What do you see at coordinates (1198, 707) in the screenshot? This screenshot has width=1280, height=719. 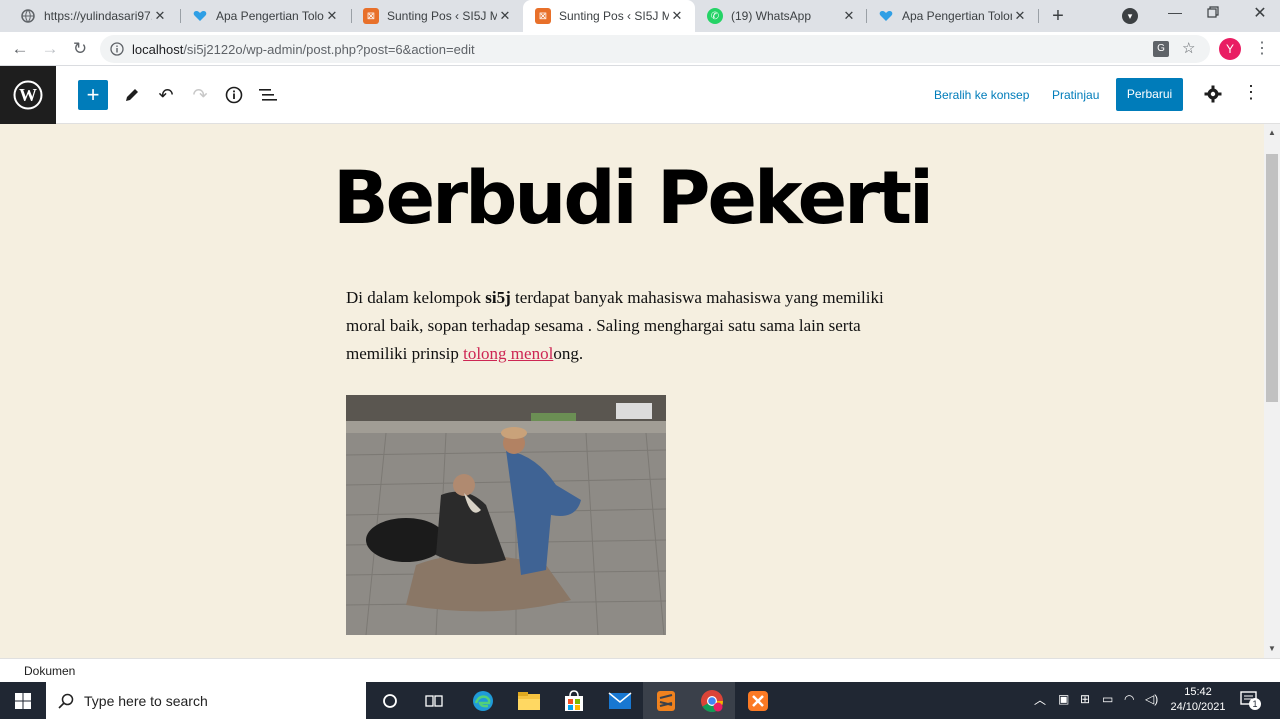 I see `clock-date: 24/10/2021` at bounding box center [1198, 707].